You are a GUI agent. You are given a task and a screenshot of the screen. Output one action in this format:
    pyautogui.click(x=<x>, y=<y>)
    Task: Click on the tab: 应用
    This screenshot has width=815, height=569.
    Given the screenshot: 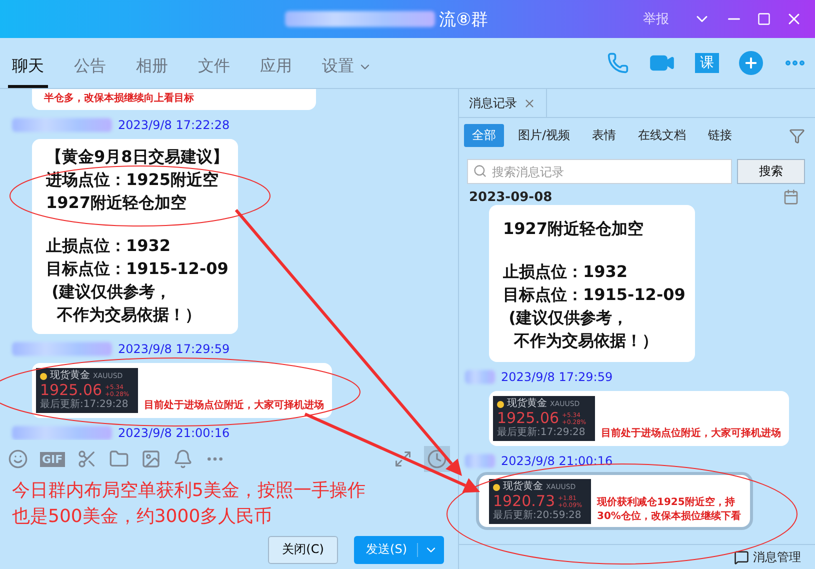 What is the action you would take?
    pyautogui.click(x=276, y=72)
    